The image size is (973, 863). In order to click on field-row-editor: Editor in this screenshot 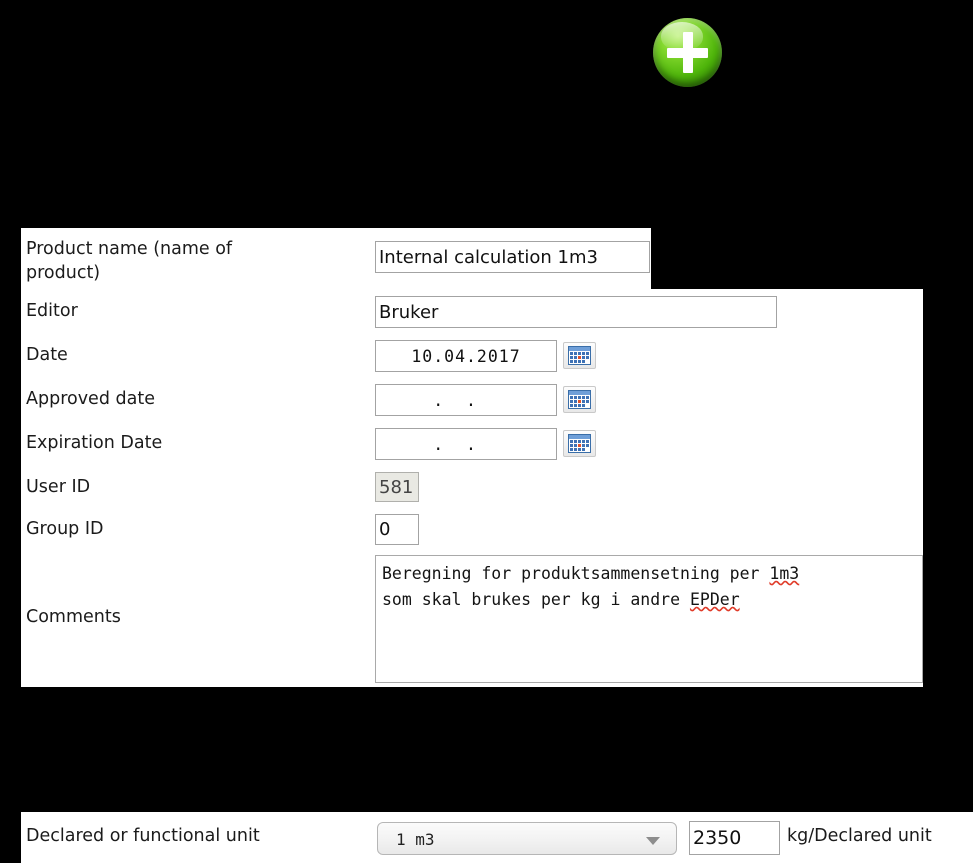, I will do `click(472, 311)`.